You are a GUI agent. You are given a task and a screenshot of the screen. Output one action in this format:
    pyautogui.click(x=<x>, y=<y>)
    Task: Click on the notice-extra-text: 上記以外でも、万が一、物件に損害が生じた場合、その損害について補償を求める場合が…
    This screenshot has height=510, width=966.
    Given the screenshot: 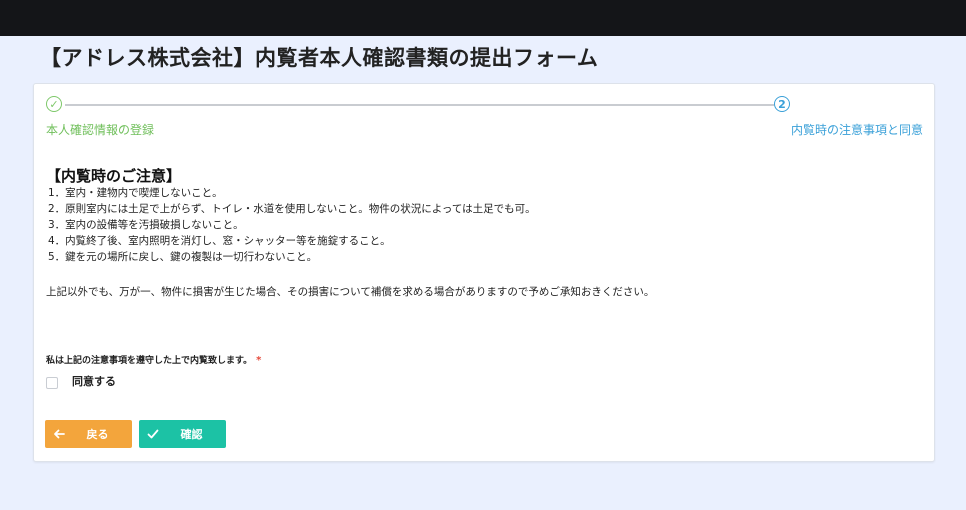 What is the action you would take?
    pyautogui.click(x=350, y=292)
    